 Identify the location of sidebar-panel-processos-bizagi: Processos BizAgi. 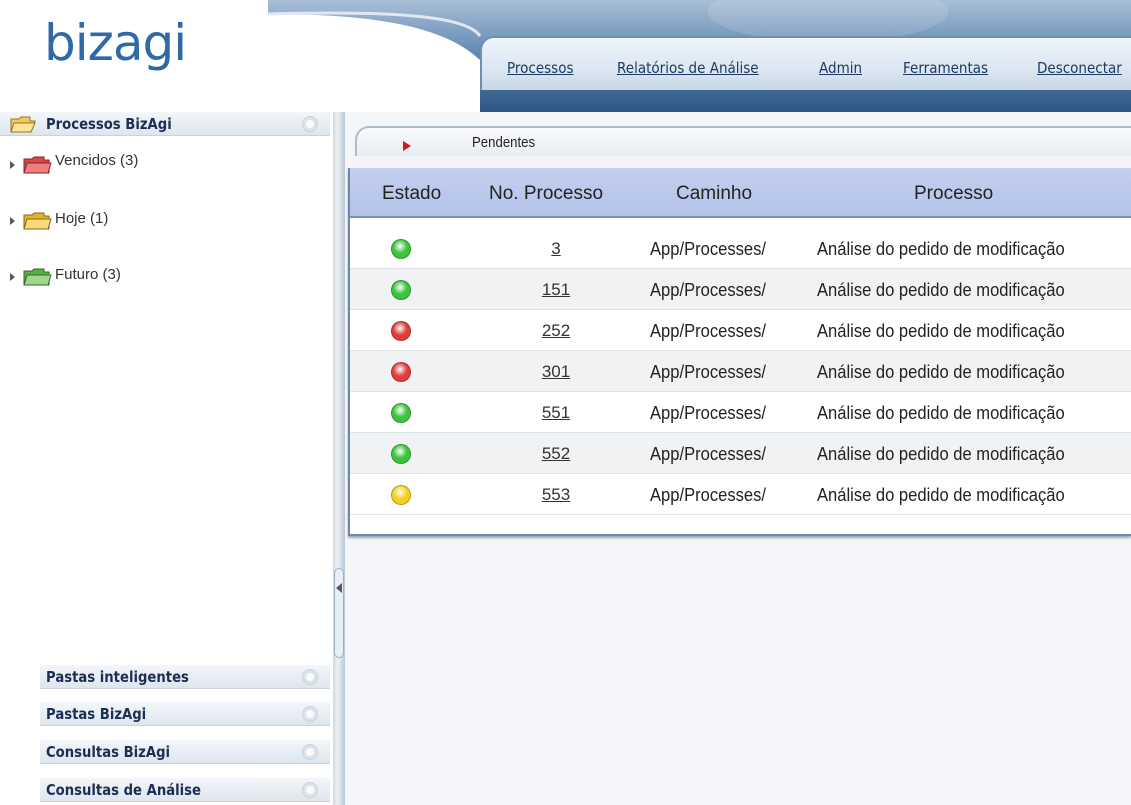
(165, 124).